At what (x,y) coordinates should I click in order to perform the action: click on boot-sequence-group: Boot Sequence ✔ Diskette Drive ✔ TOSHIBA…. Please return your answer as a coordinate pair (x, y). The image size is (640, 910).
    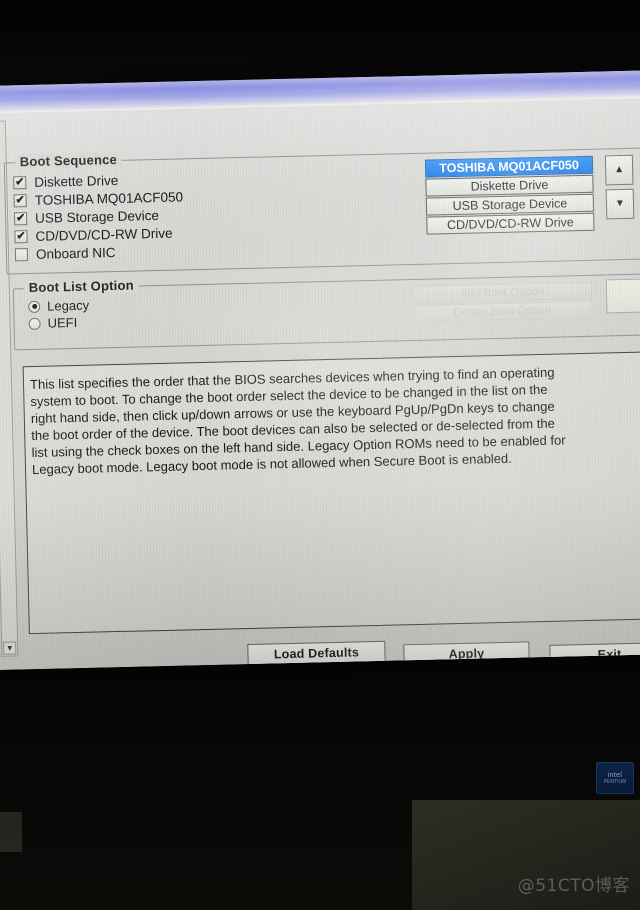
    Looking at the image, I should click on (321, 211).